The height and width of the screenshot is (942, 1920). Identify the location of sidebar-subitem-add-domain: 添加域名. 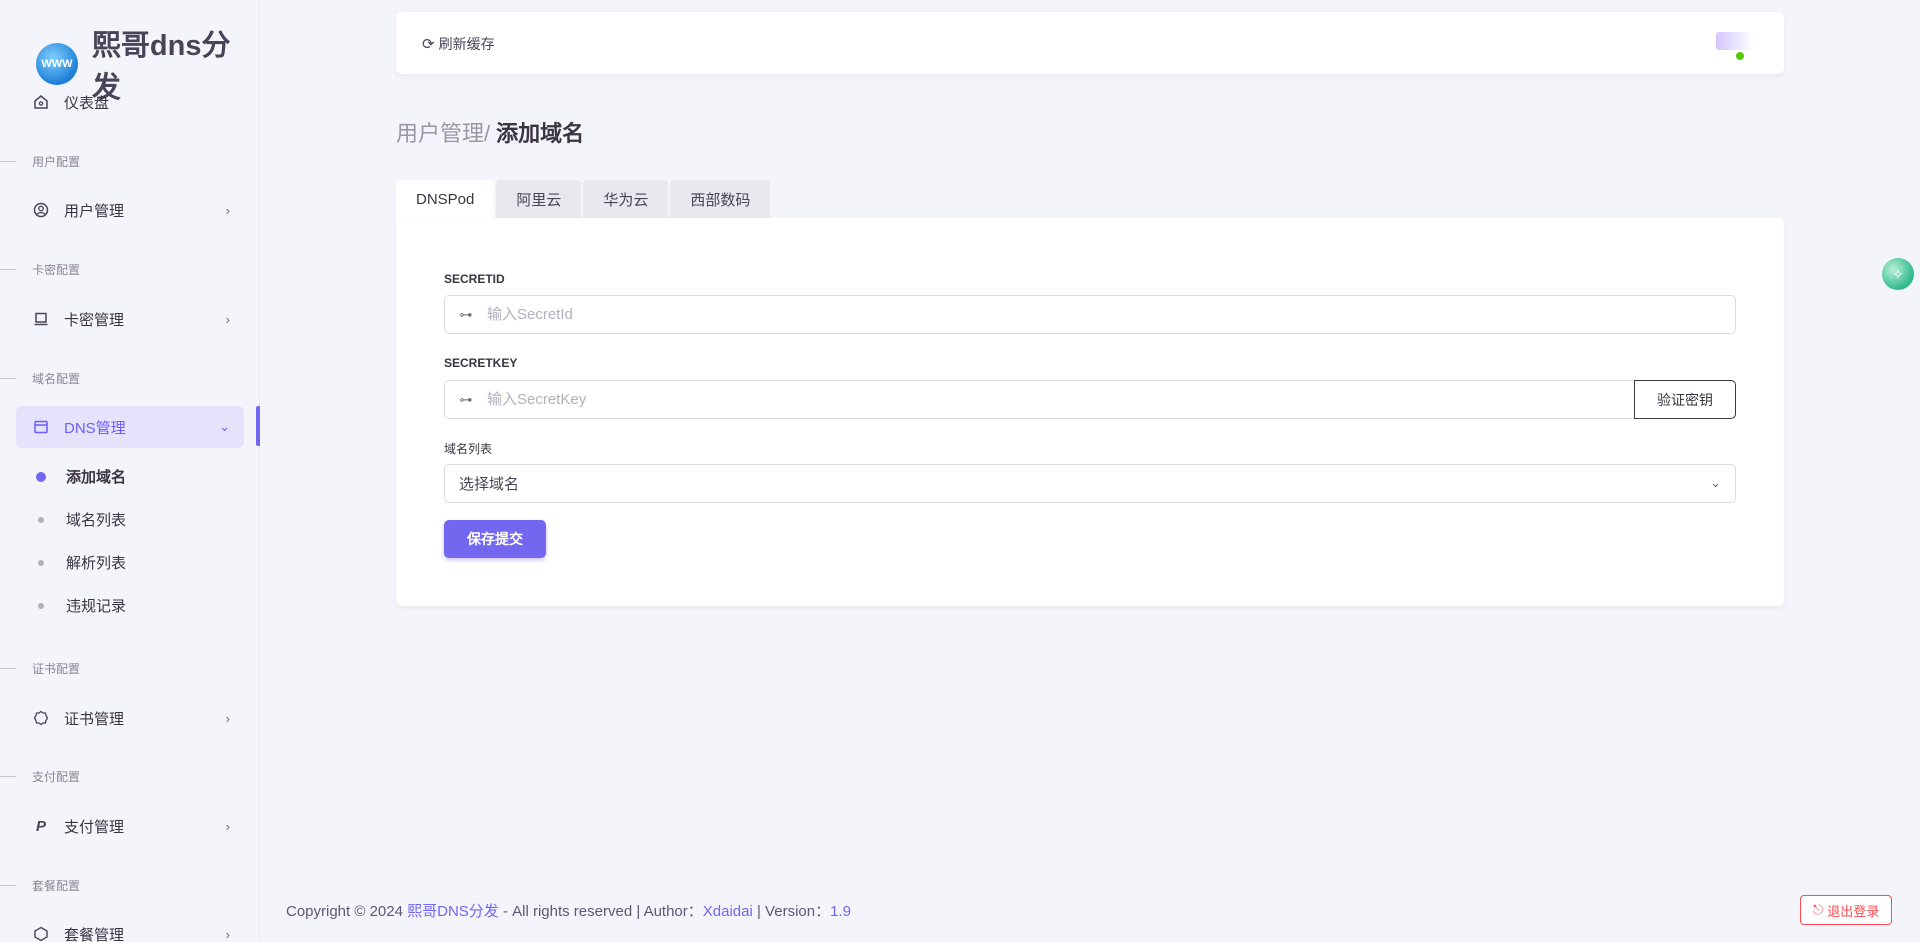
(79, 476).